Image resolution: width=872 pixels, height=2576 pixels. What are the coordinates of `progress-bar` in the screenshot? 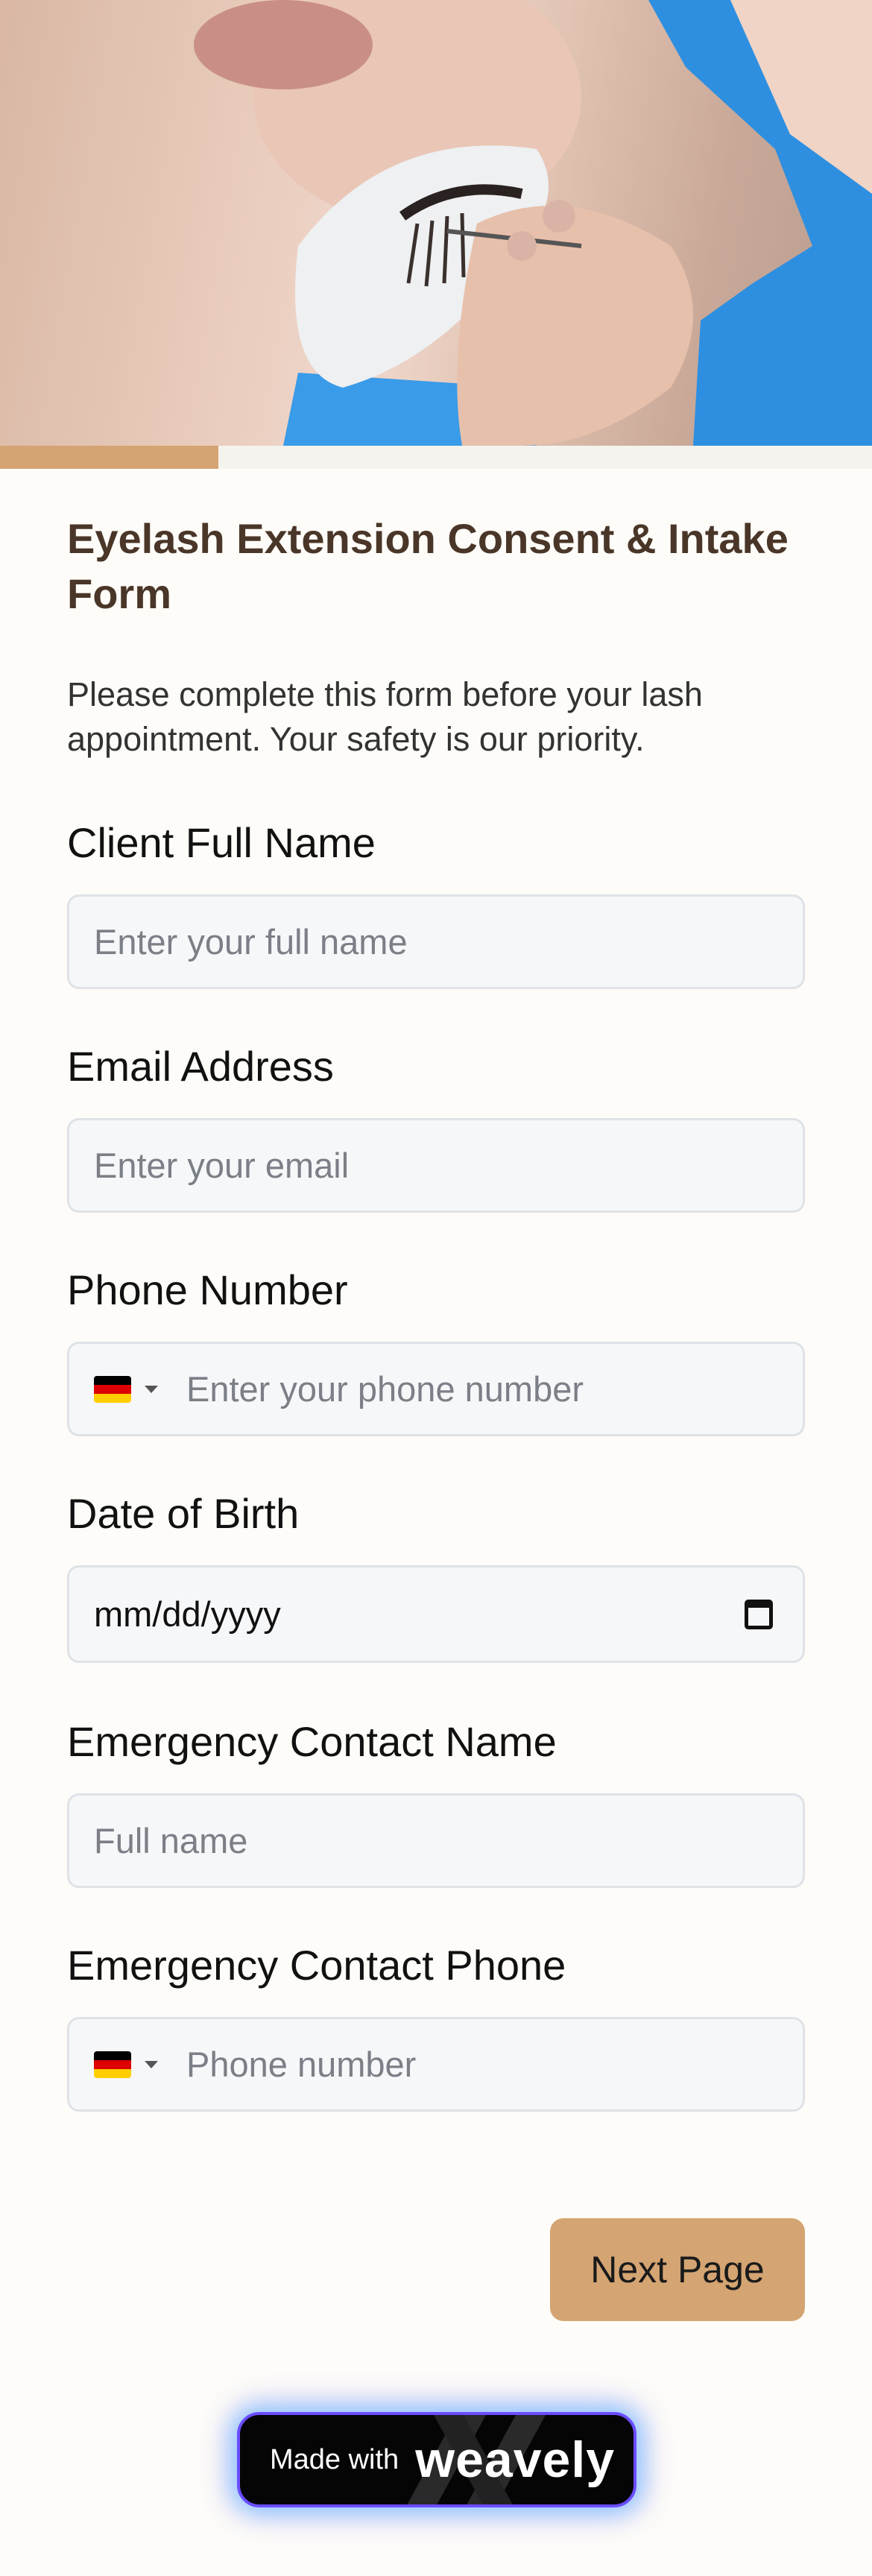 It's located at (436, 457).